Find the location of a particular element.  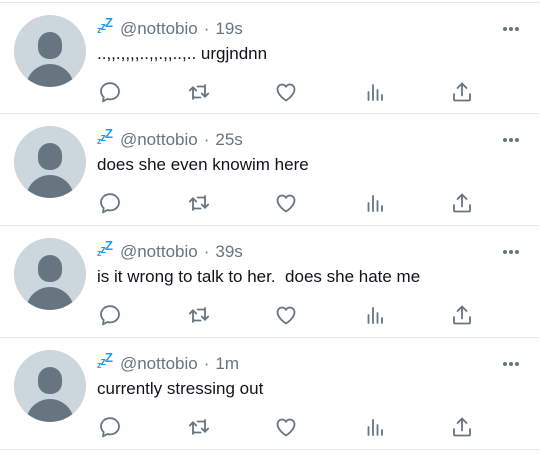

tweet-meta: zzZ @nottobio · 39s is located at coordinates (170, 250).